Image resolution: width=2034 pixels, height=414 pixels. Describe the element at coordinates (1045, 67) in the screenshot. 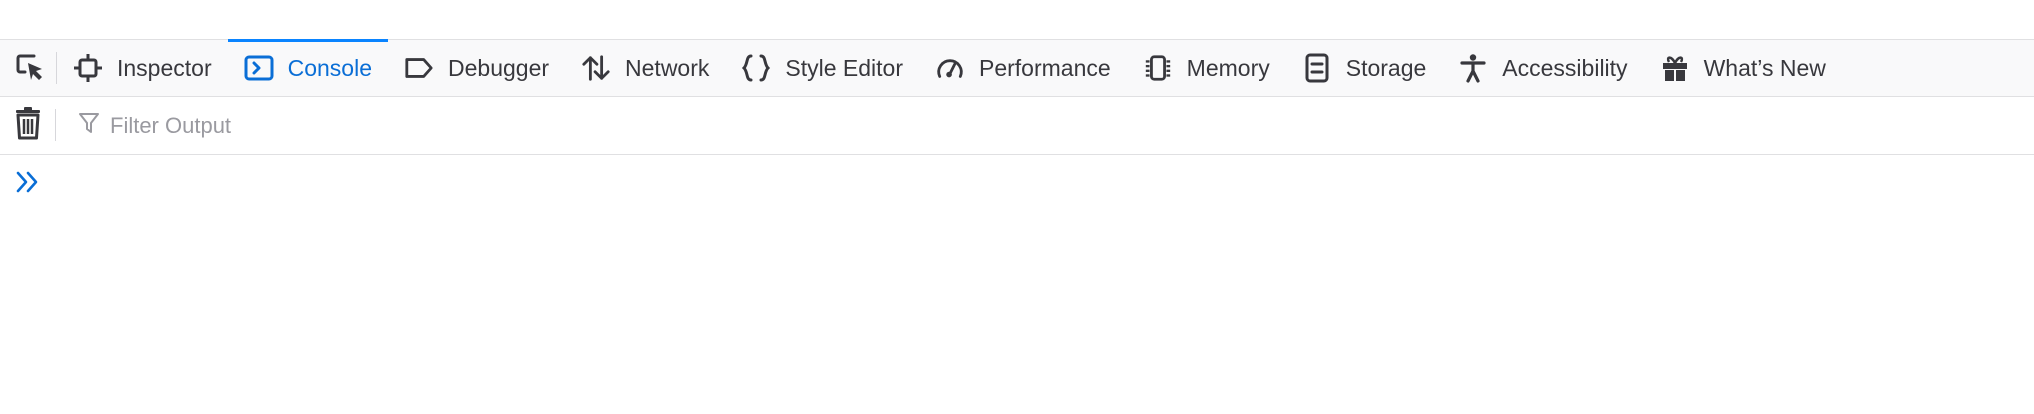

I see `tab-label: Performance` at that location.